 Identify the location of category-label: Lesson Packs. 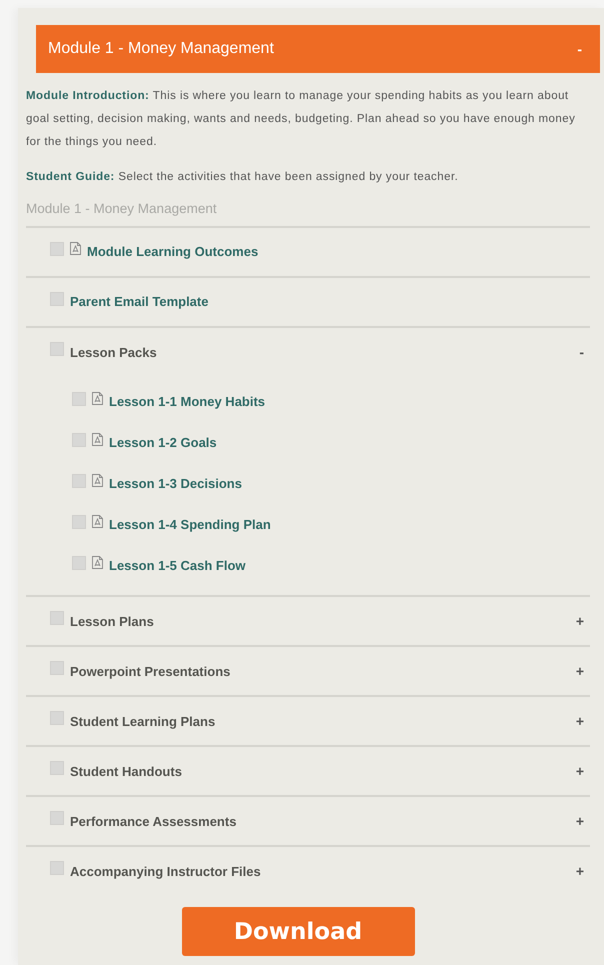
(114, 352).